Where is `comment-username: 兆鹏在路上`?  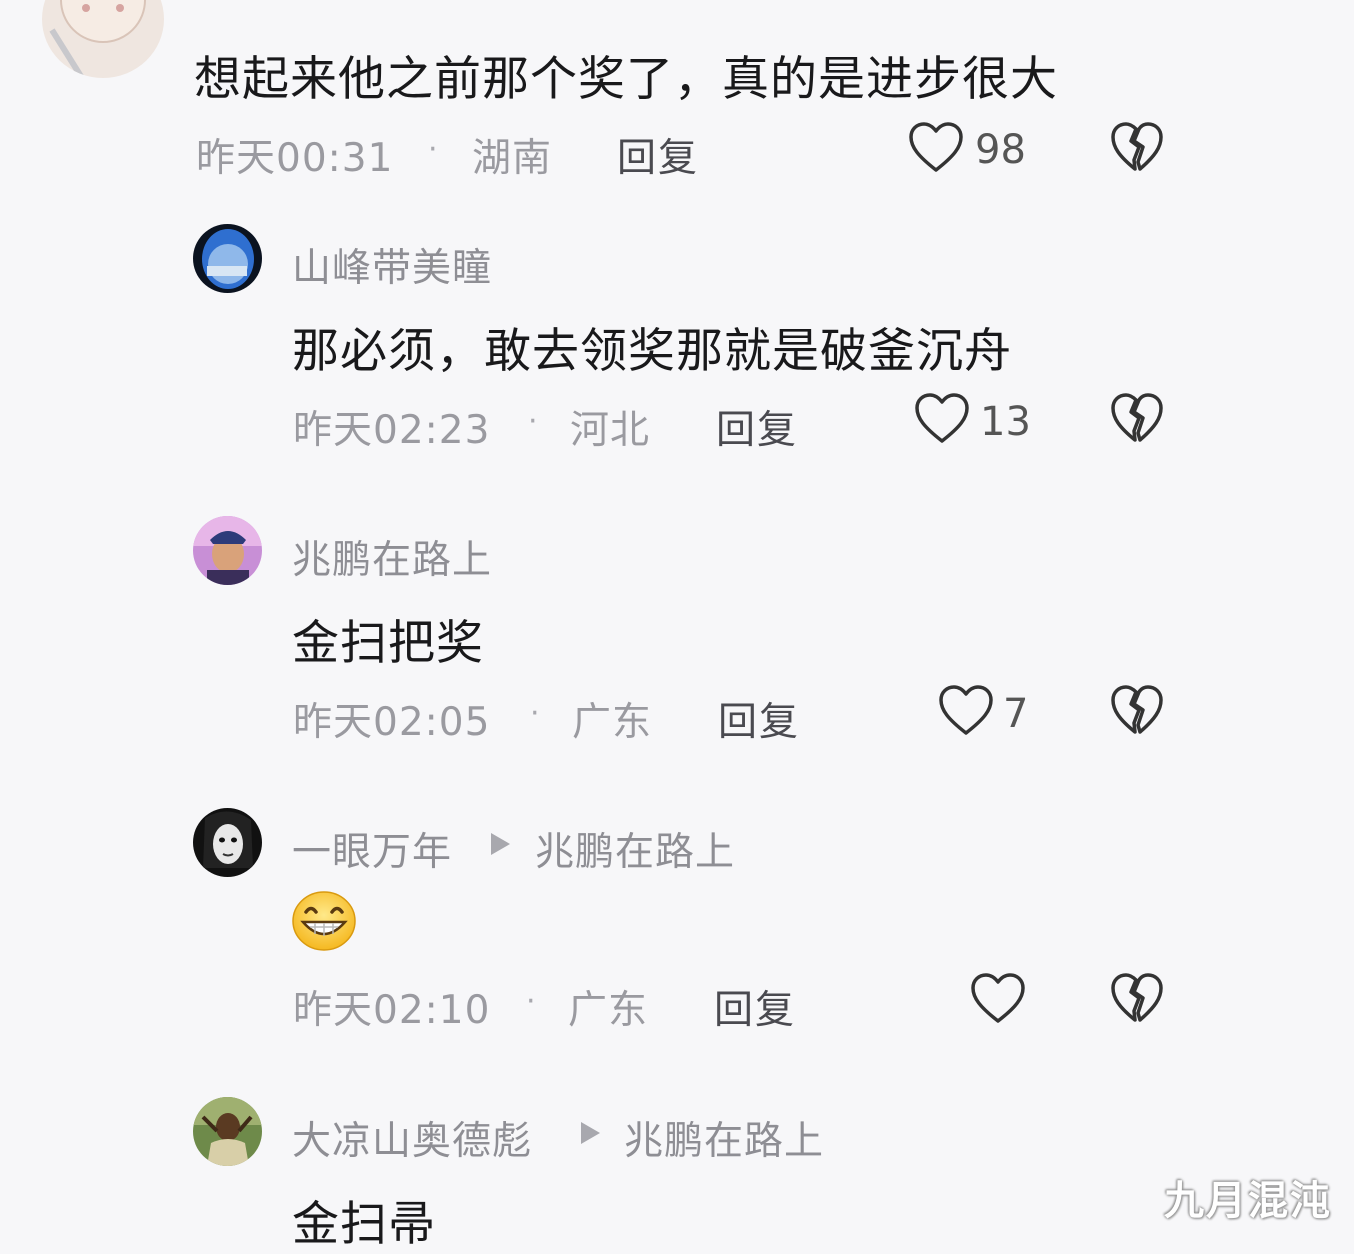
comment-username: 兆鹏在路上 is located at coordinates (392, 557).